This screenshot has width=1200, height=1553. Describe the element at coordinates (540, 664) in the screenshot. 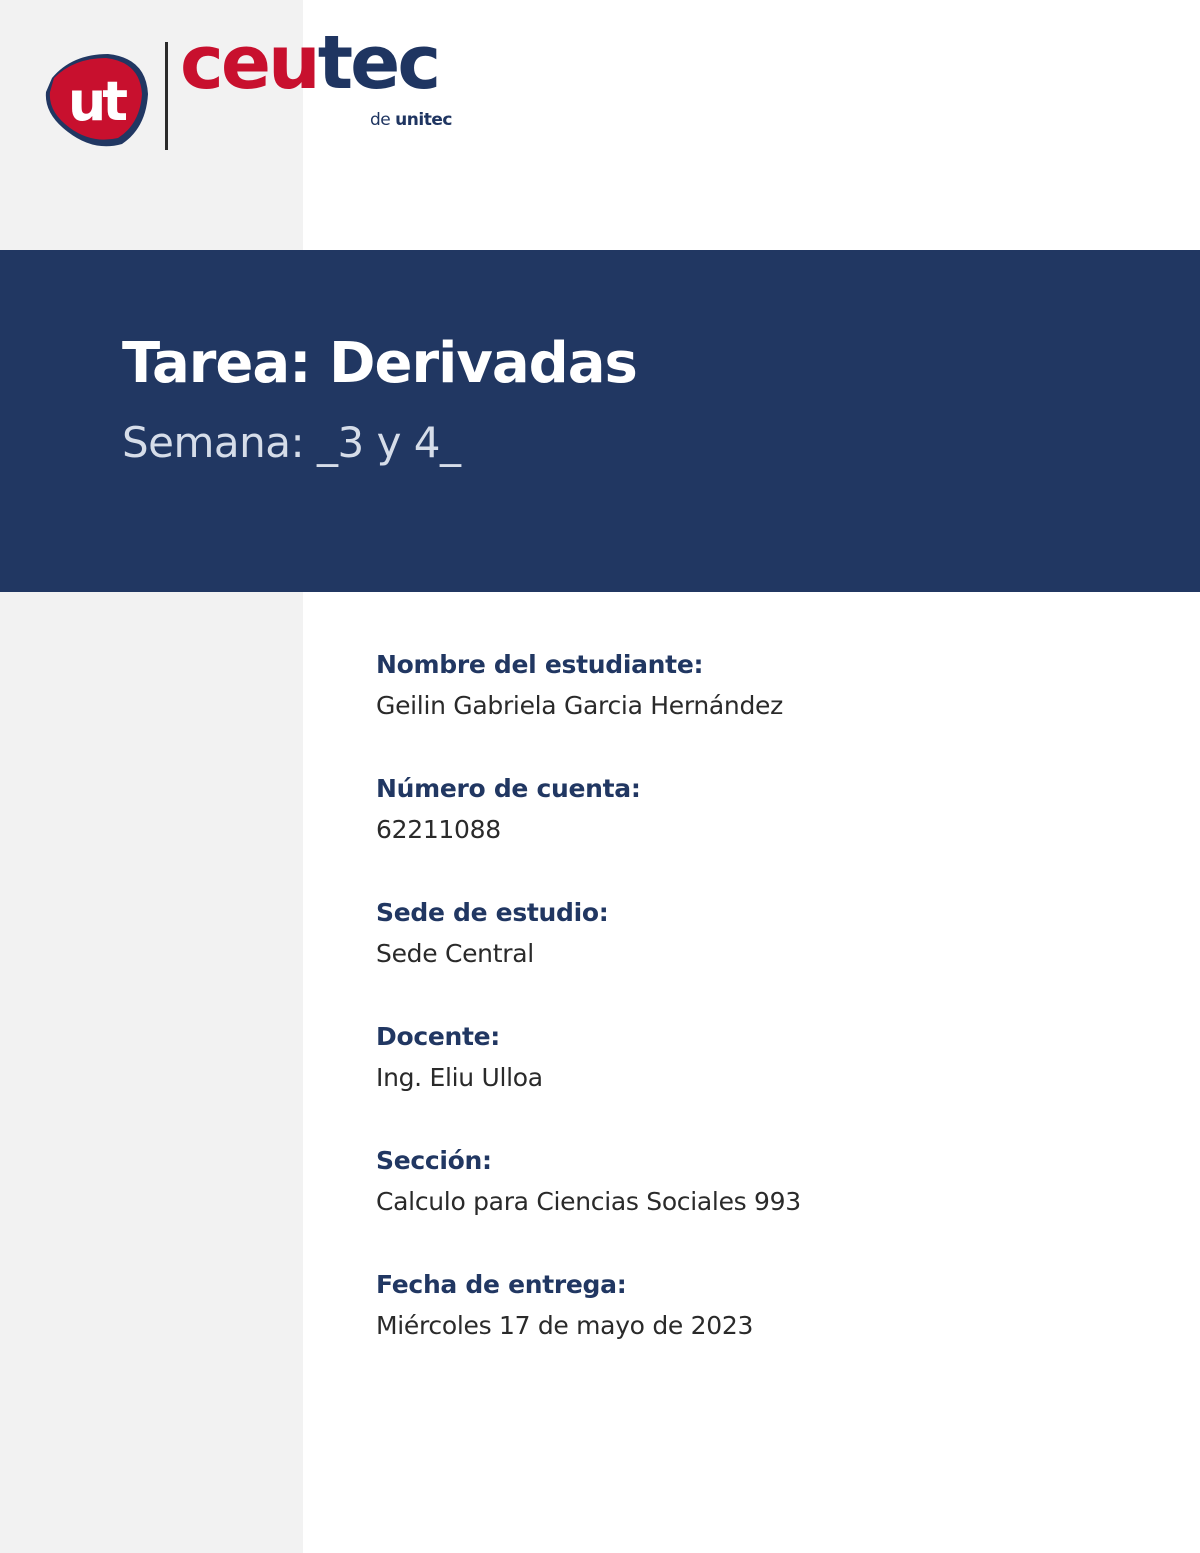

I see `field-label: Nombre del estudiante:` at that location.